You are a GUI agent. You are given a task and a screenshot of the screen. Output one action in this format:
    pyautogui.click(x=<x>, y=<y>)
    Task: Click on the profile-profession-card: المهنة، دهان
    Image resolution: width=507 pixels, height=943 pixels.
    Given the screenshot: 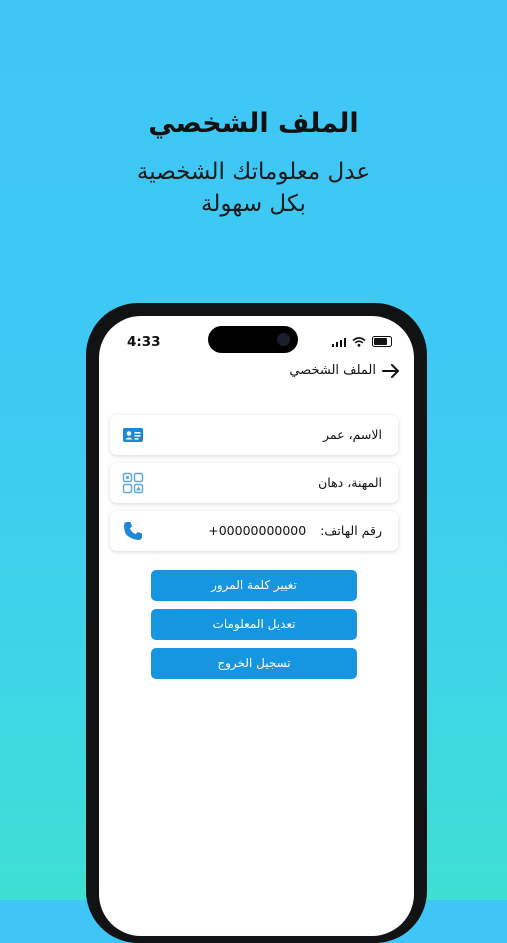 What is the action you would take?
    pyautogui.click(x=254, y=483)
    